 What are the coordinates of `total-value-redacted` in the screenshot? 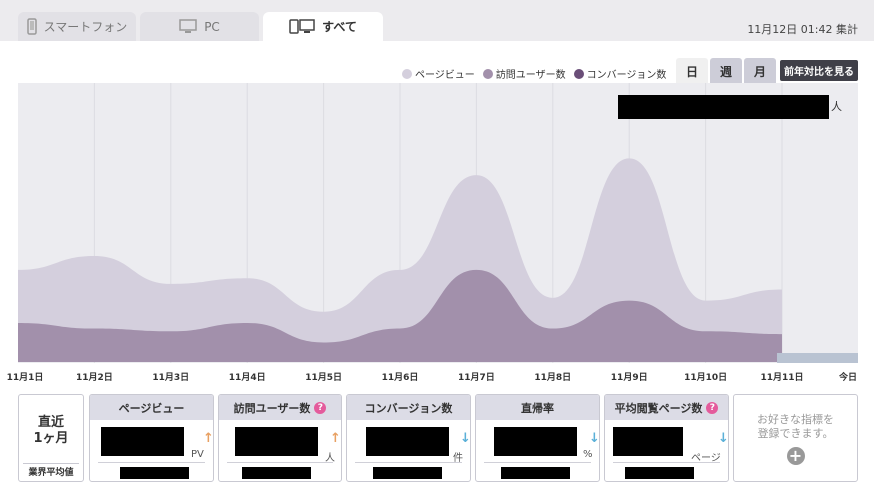 It's located at (723, 107).